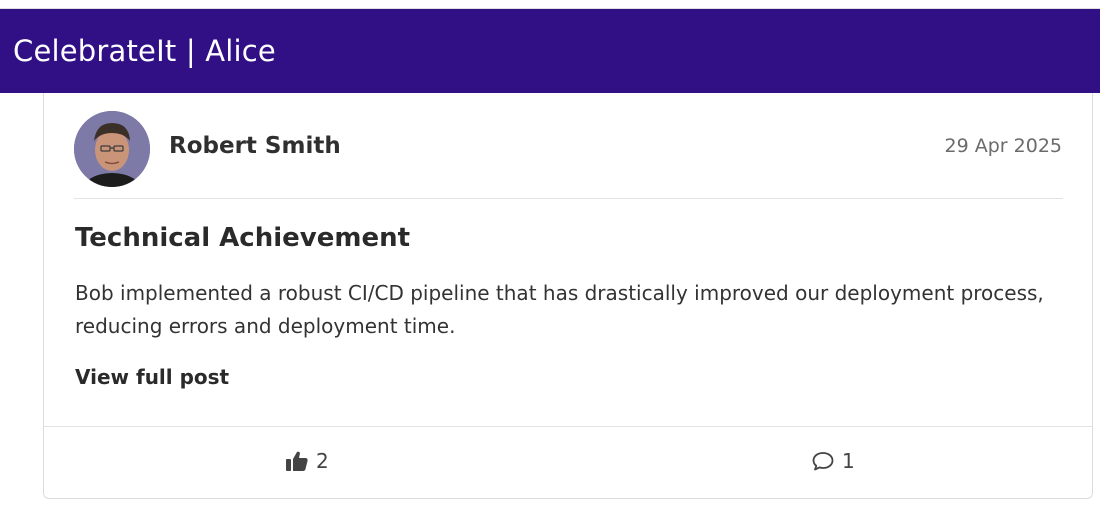  Describe the element at coordinates (297, 461) in the screenshot. I see `thumbs-up-icon` at that location.